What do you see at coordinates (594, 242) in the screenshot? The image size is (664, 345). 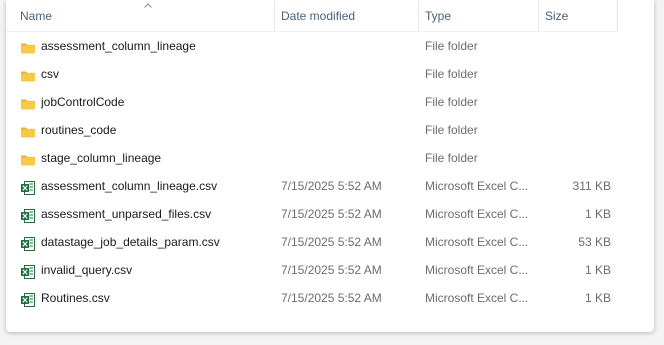 I see `file-size: 53 KB` at bounding box center [594, 242].